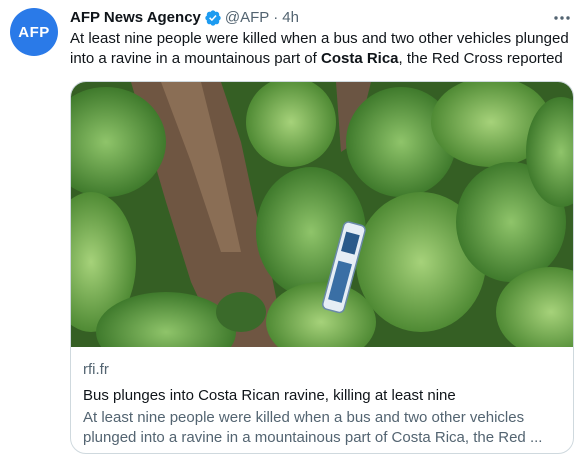  Describe the element at coordinates (290, 18) in the screenshot. I see `tweet-timestamp: 4h` at that location.